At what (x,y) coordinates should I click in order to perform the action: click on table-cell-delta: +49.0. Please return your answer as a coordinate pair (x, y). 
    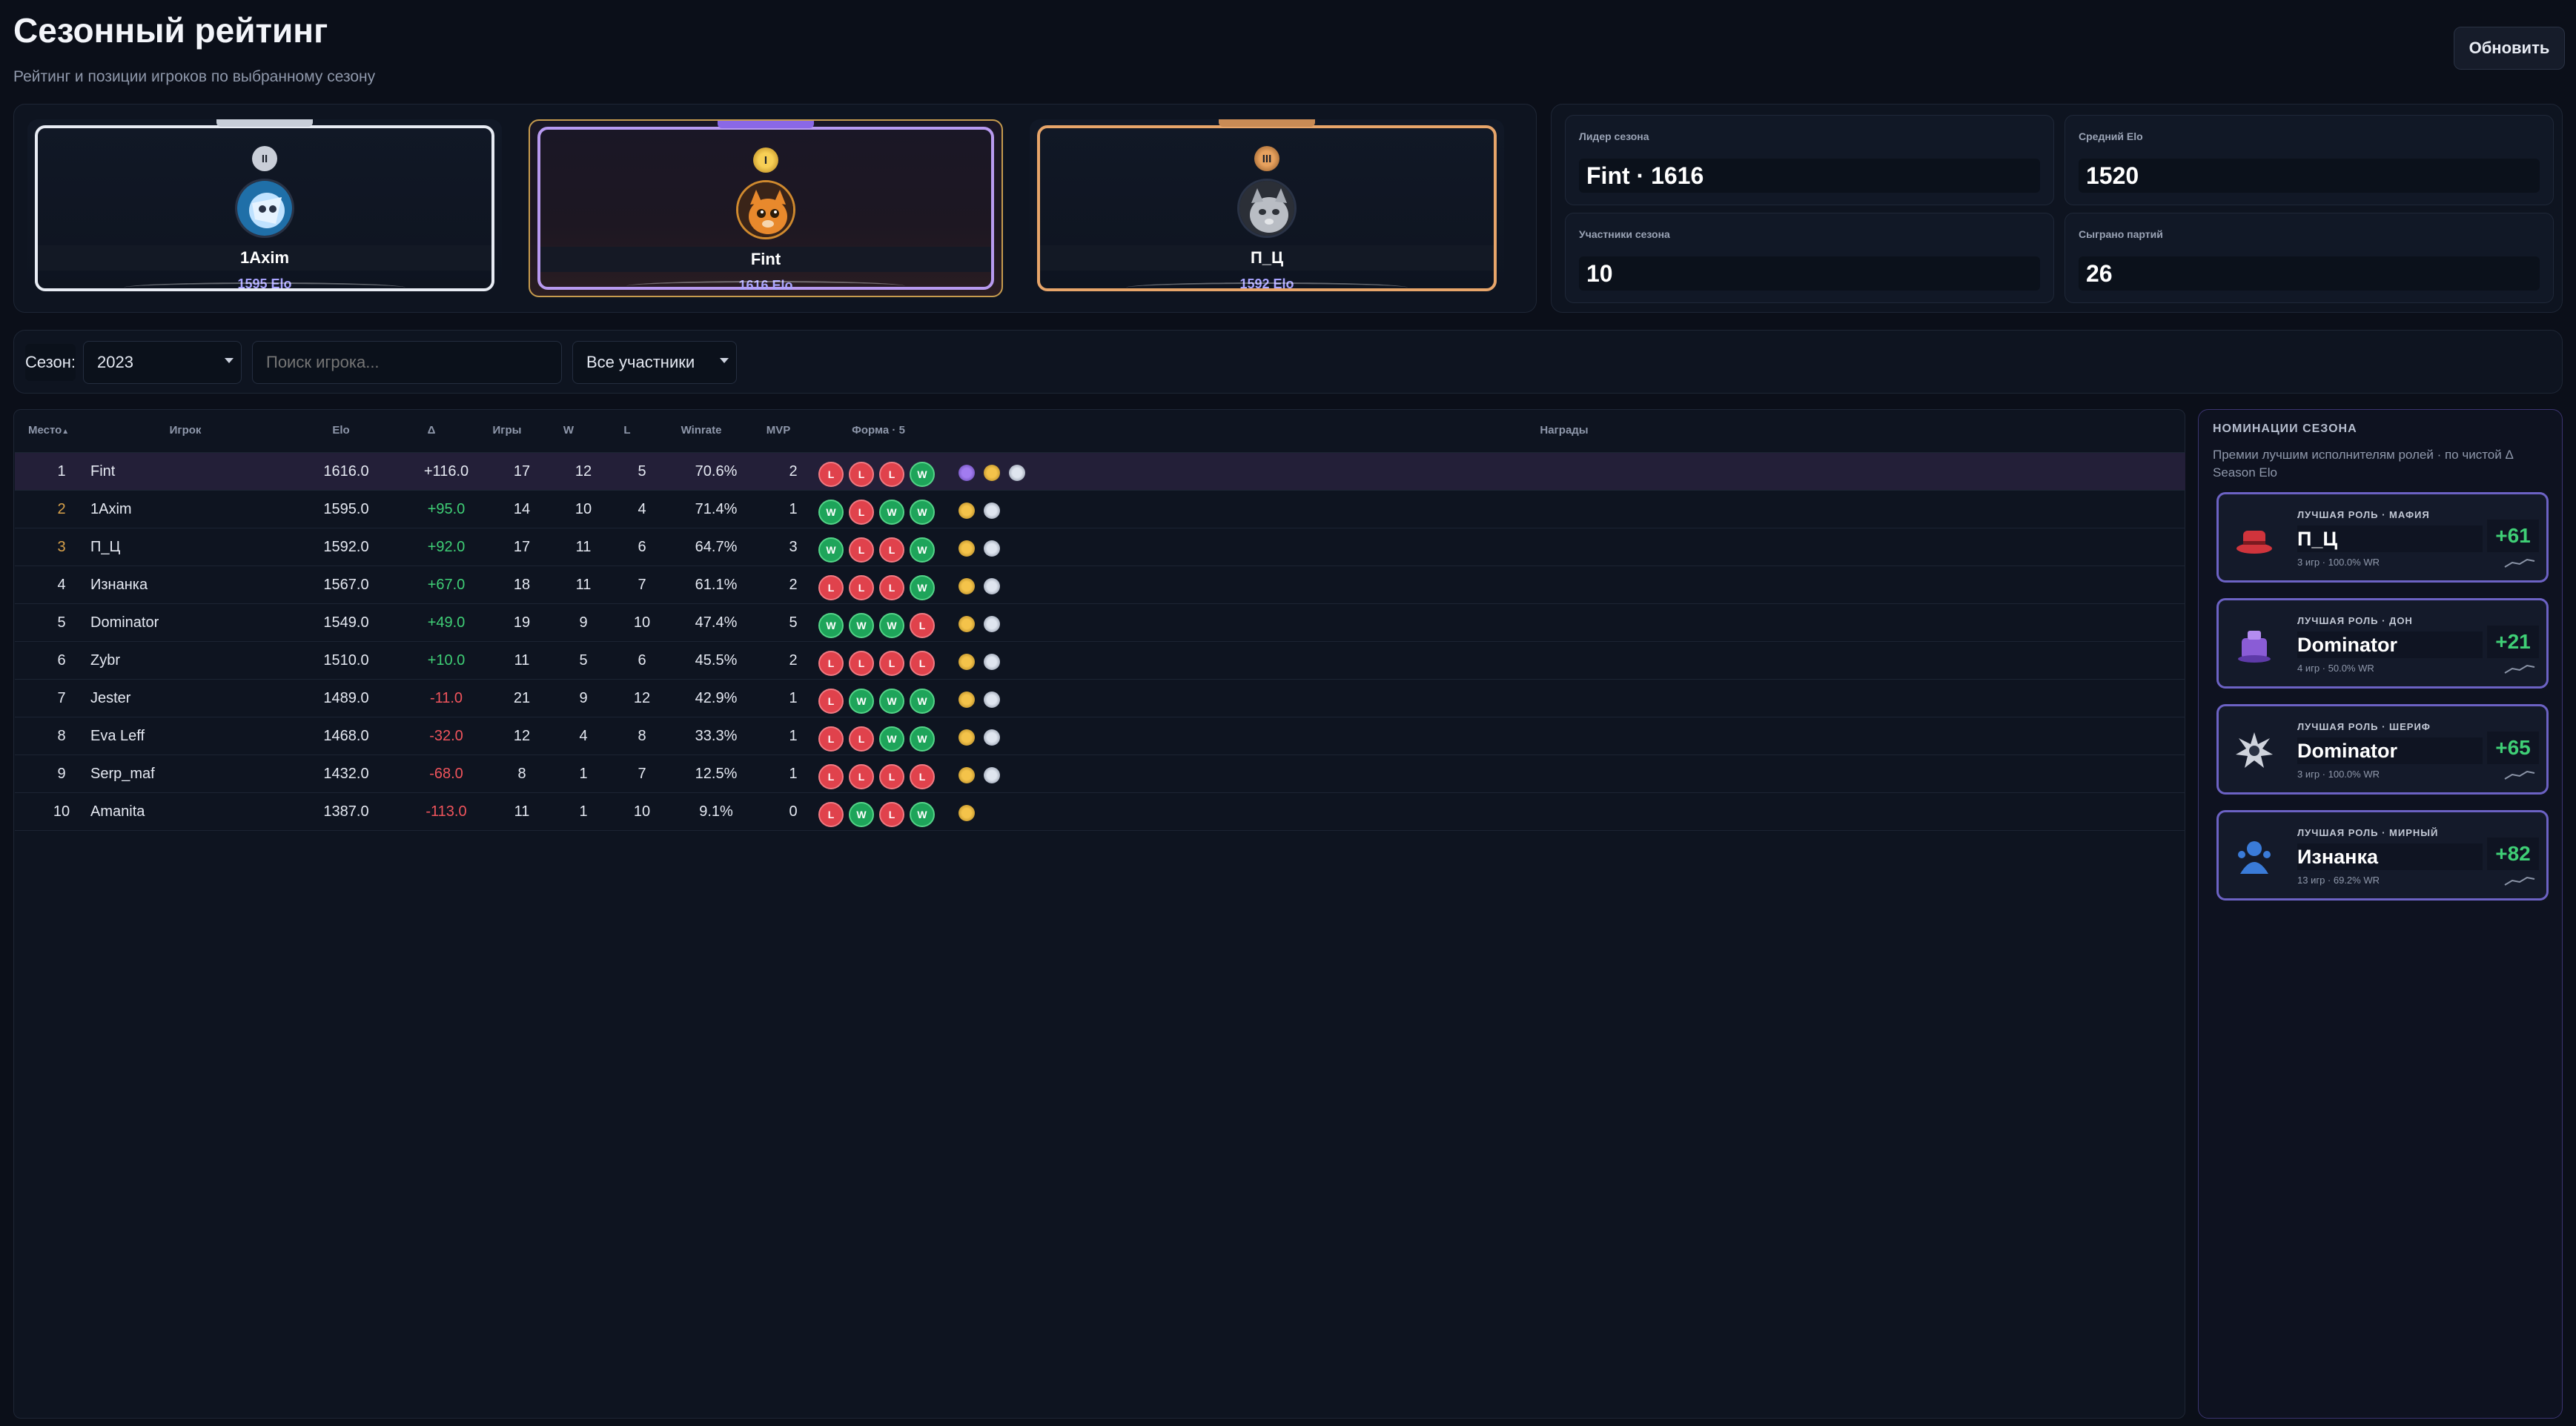
    Looking at the image, I should click on (446, 622).